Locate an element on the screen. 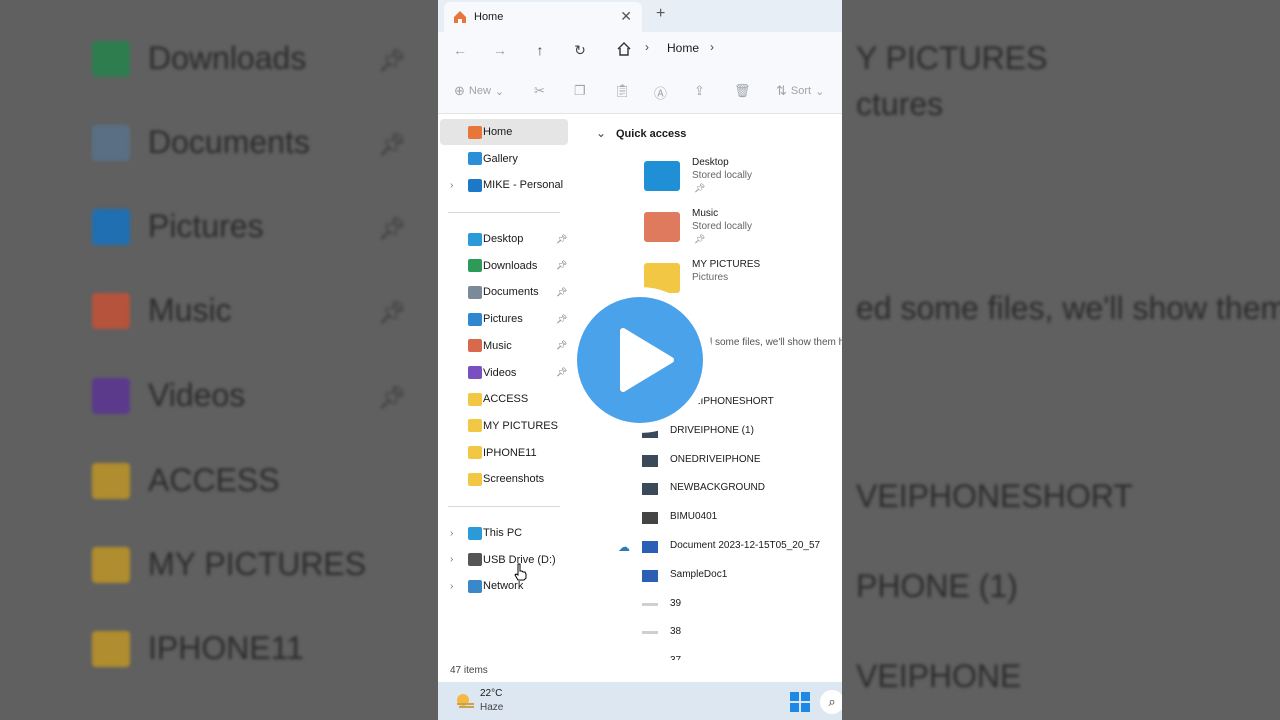  background-item-label: MY PICTURES is located at coordinates (257, 564).